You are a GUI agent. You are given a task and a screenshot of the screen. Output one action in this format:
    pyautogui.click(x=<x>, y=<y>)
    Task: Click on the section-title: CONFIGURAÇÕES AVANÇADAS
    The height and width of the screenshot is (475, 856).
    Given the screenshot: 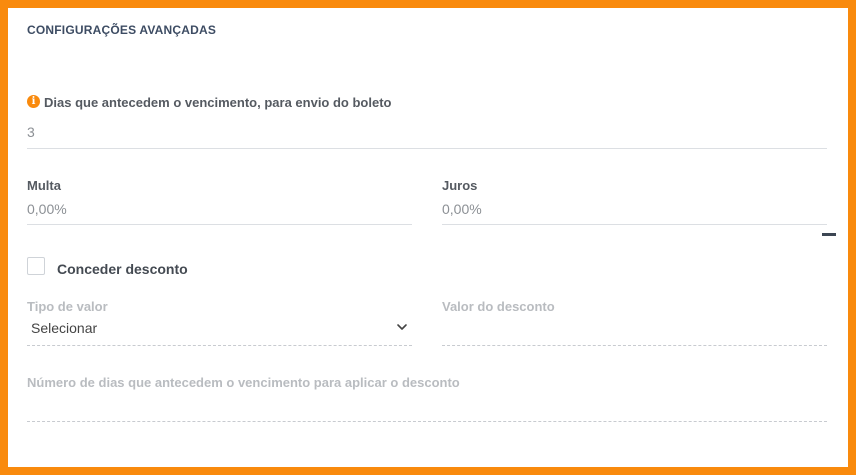 What is the action you would take?
    pyautogui.click(x=122, y=30)
    